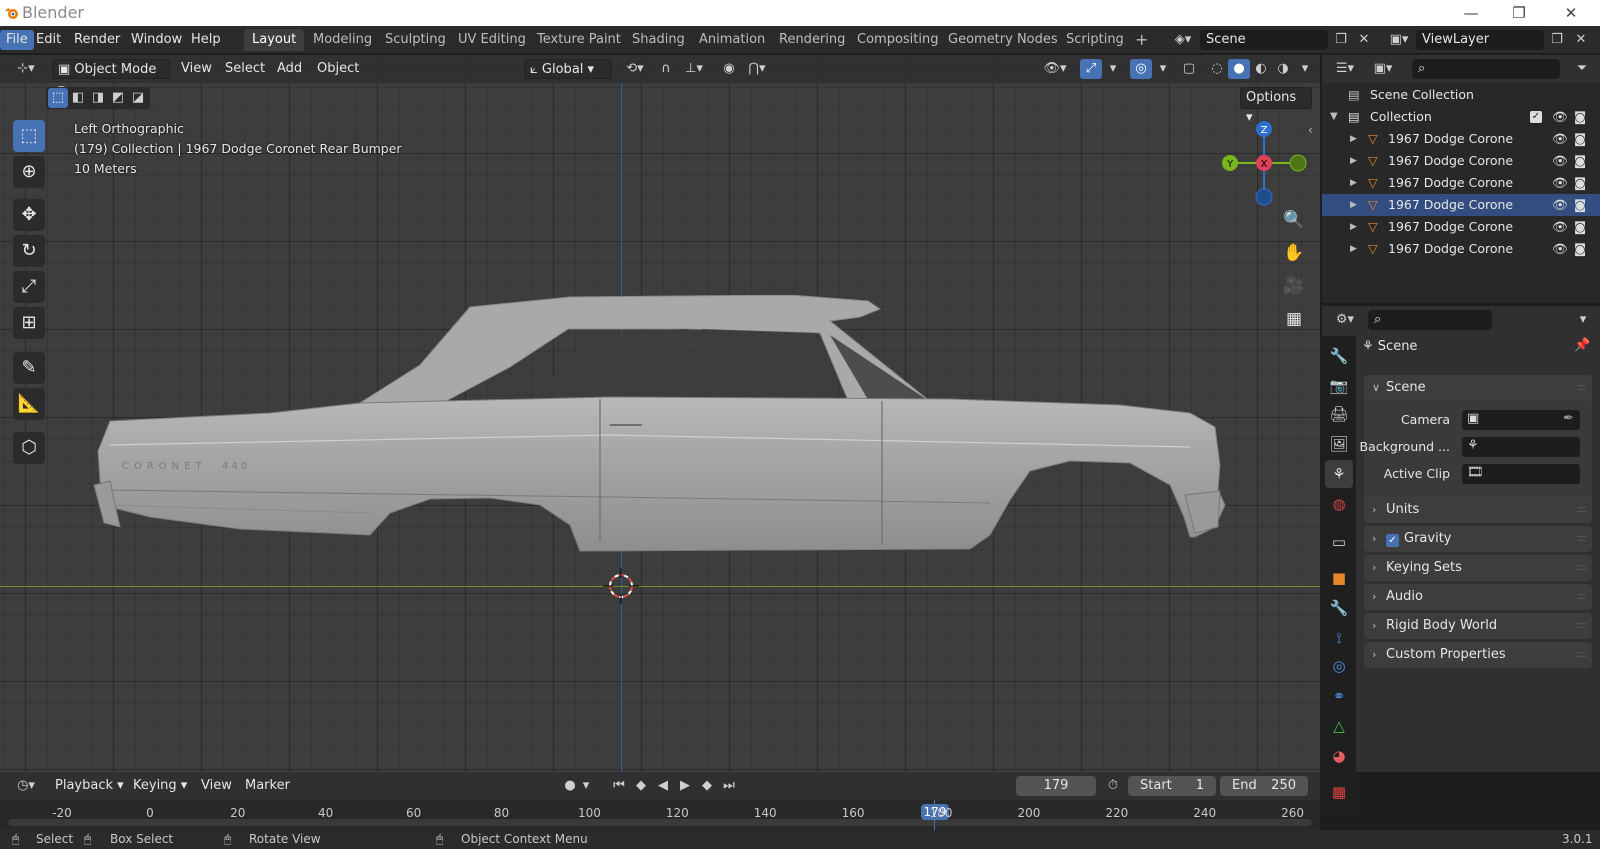 The width and height of the screenshot is (1600, 849). What do you see at coordinates (1478, 597) in the screenshot?
I see `panel-audio: › Audio::::` at bounding box center [1478, 597].